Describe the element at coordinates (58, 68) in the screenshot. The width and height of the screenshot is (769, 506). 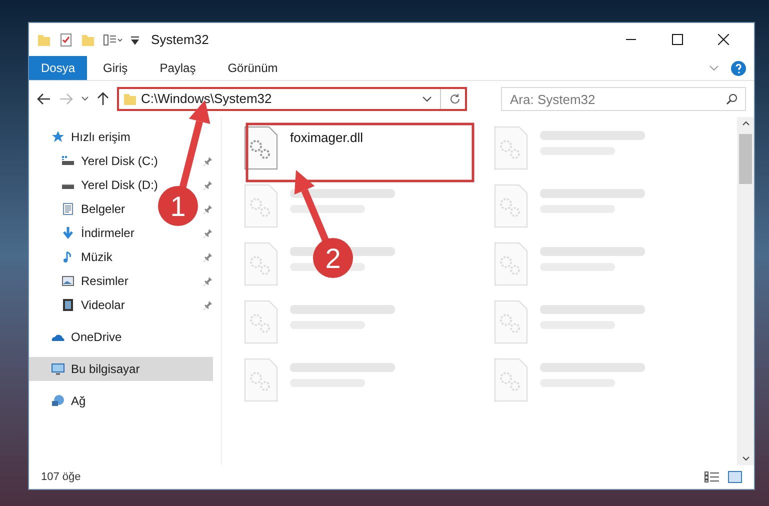
I see `ribbon-tab: Dosya` at that location.